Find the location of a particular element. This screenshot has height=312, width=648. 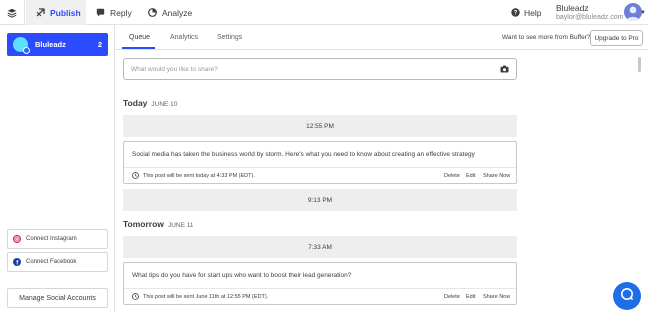

profile-name: Bluleadz is located at coordinates (50, 44).